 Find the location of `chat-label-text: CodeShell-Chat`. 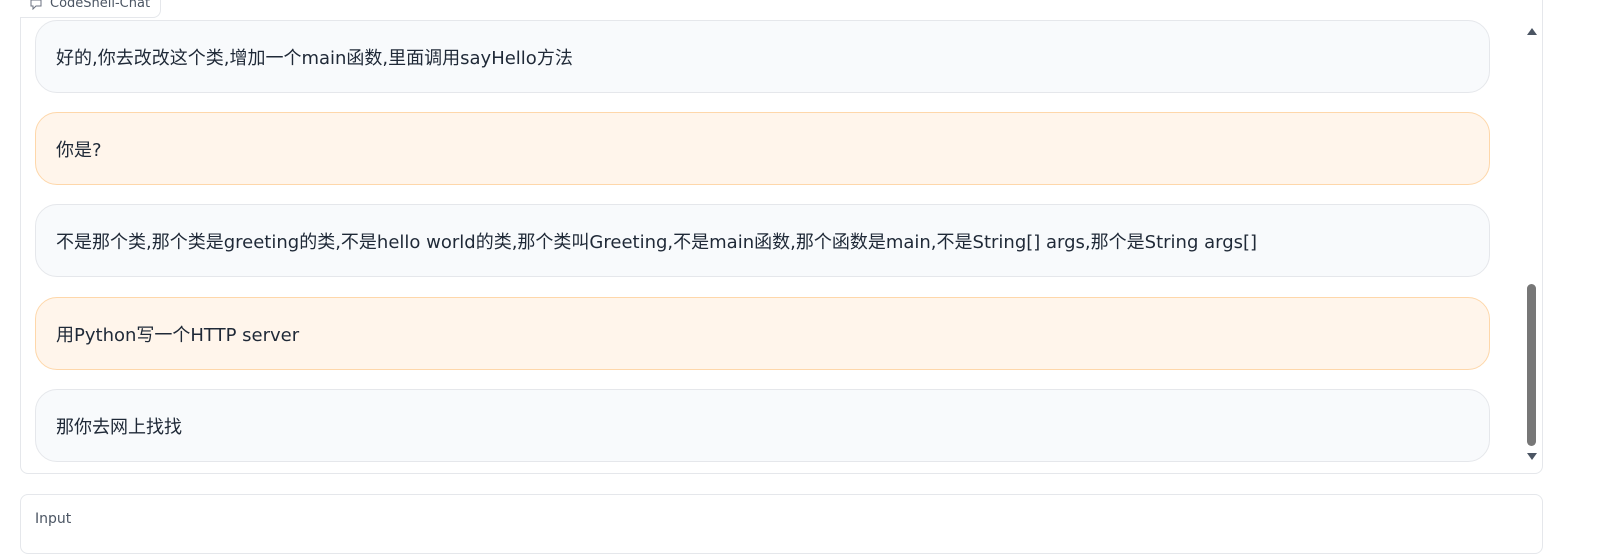

chat-label-text: CodeShell-Chat is located at coordinates (100, 5).